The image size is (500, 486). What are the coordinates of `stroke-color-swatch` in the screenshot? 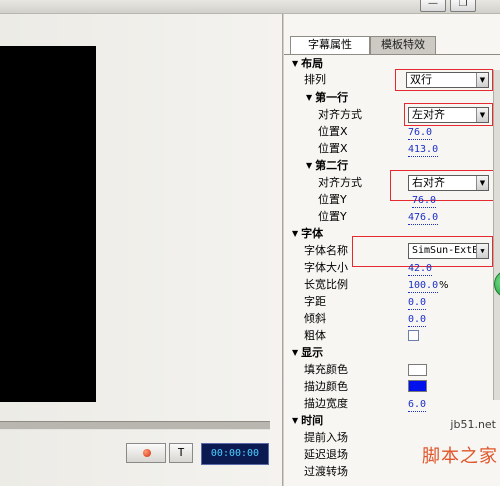 It's located at (417, 386).